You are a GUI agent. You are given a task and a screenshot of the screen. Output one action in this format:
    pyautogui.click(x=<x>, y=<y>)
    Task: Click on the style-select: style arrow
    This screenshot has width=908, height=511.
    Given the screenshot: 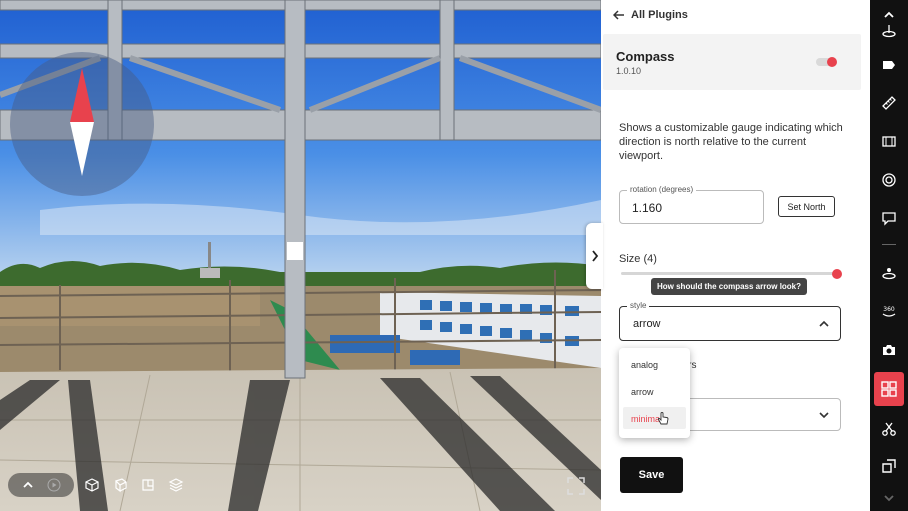 What is the action you would take?
    pyautogui.click(x=730, y=321)
    